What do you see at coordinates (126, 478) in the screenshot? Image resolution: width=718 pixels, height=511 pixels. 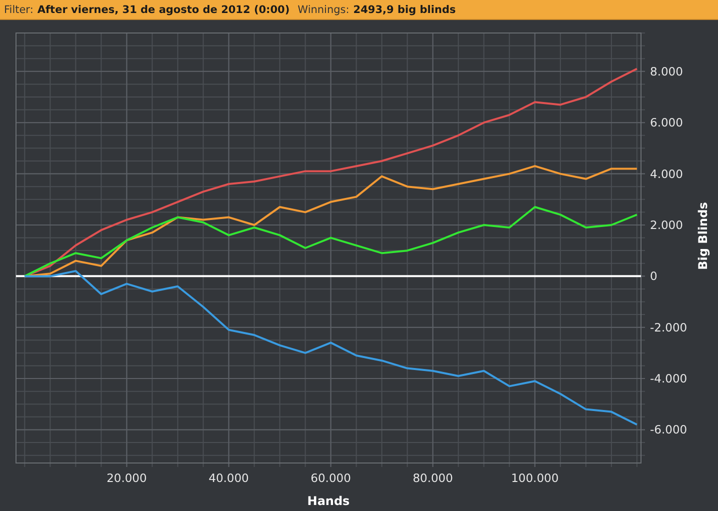 I see `x-tick-label: 20.000` at bounding box center [126, 478].